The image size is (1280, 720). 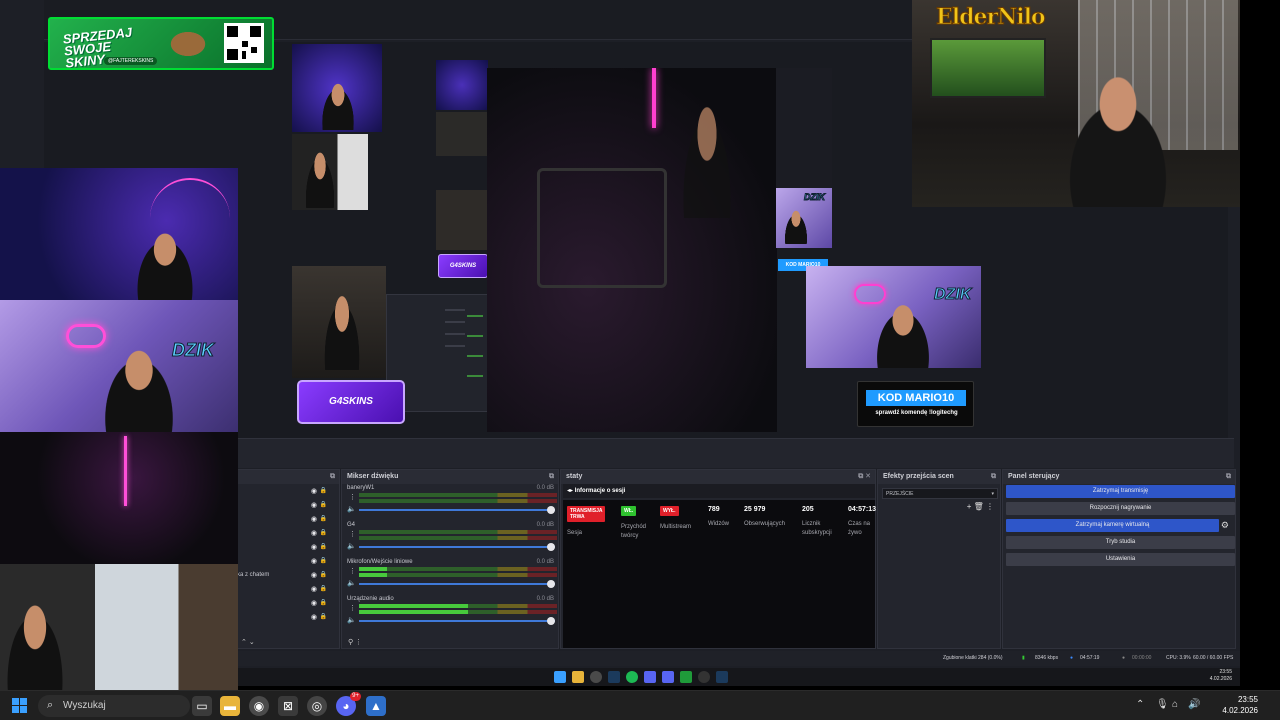 What do you see at coordinates (1140, 704) in the screenshot?
I see `chevron-up-icon: ⌃` at bounding box center [1140, 704].